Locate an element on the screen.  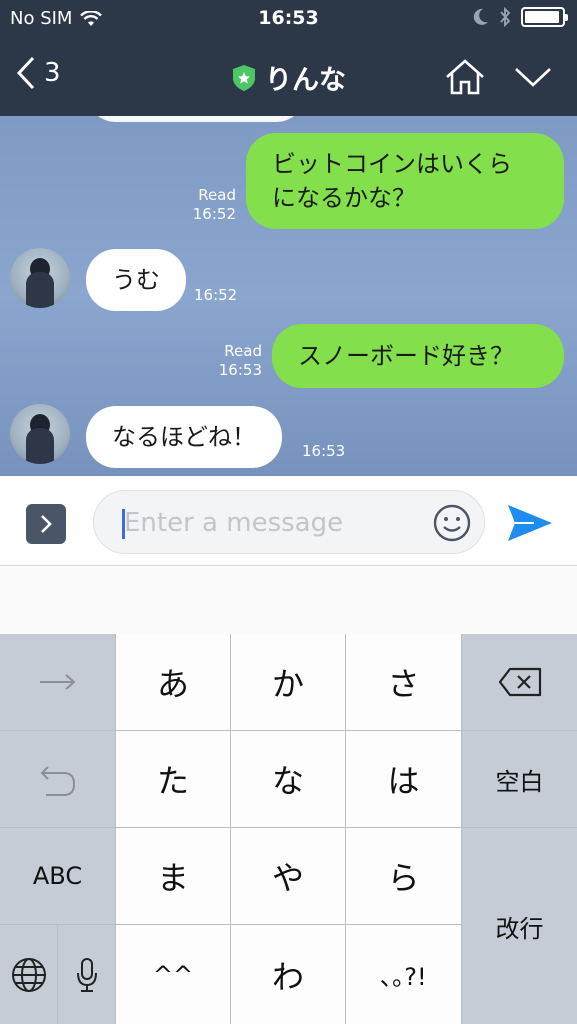
chevron-down-icon is located at coordinates (533, 77).